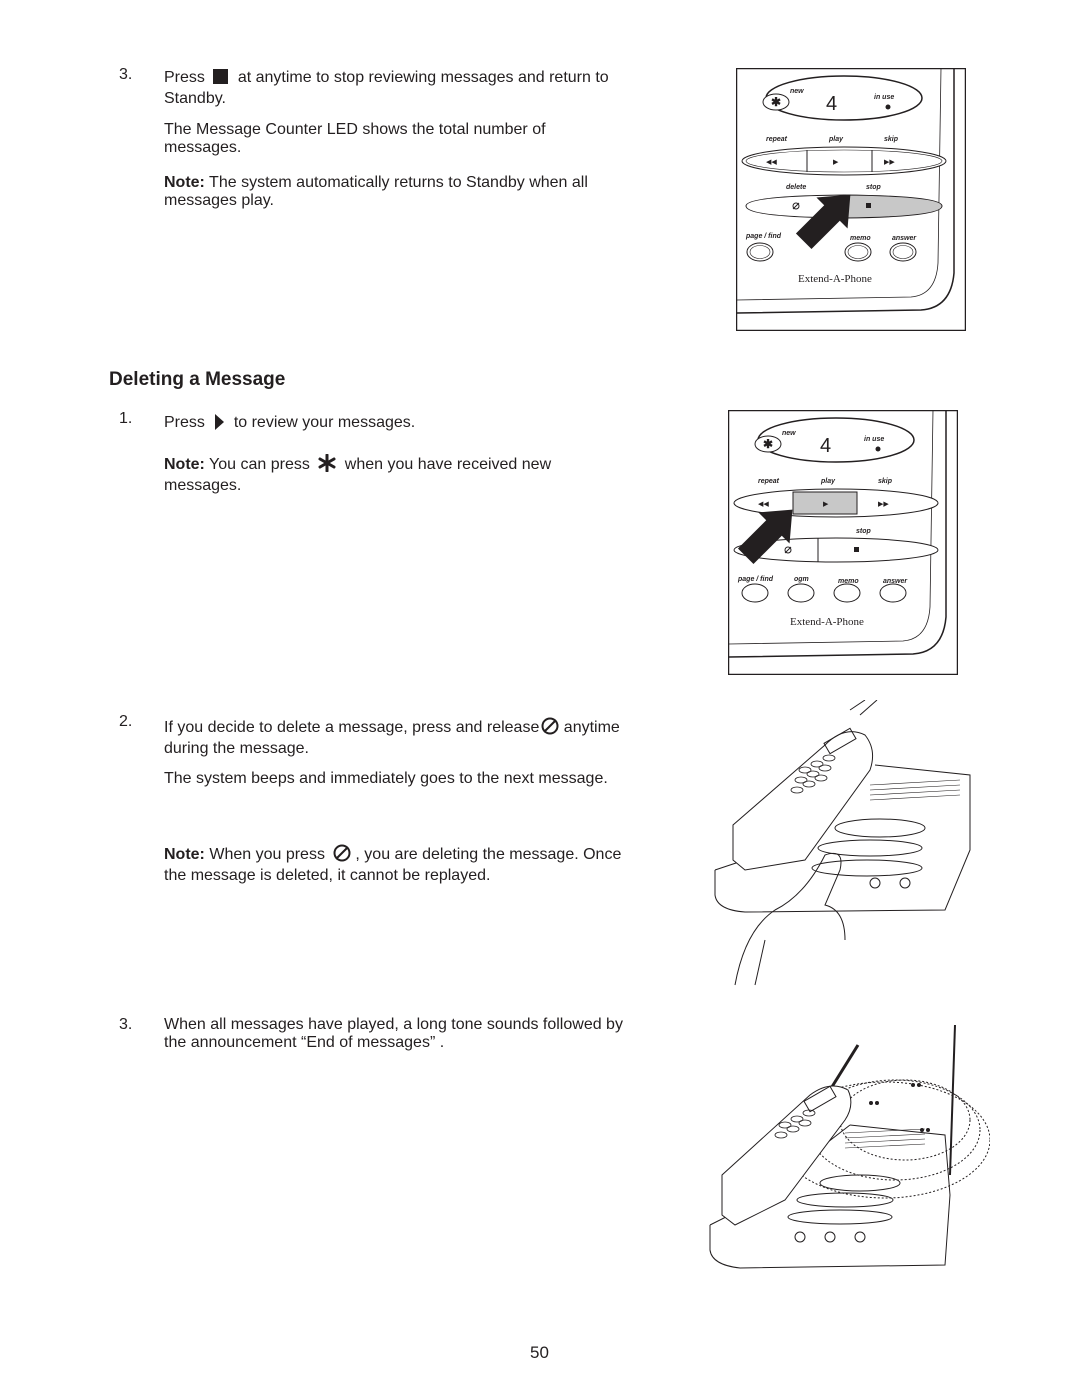  I want to click on note-text-before: You can press, so click(257, 464).